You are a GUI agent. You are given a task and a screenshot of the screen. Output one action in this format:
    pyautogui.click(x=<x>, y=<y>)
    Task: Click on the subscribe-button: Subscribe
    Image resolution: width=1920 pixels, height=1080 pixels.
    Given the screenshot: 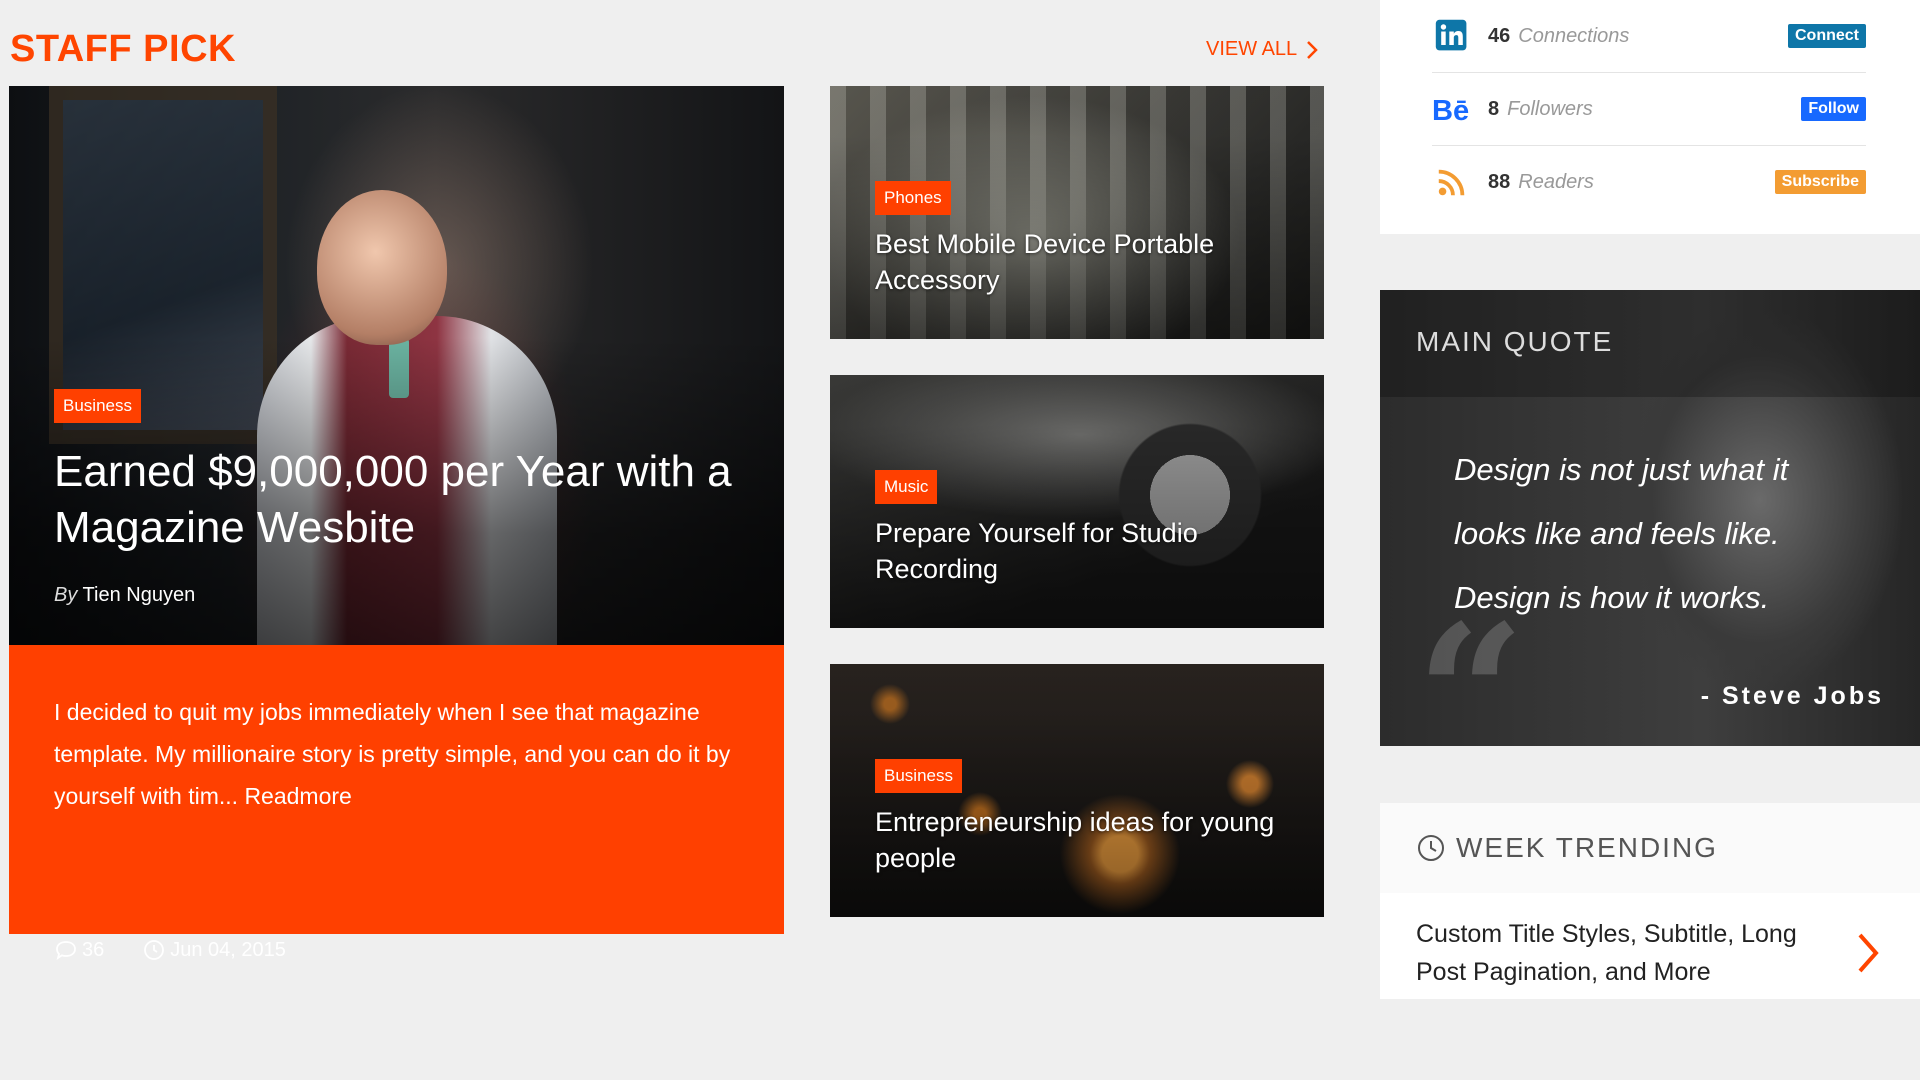 What is the action you would take?
    pyautogui.click(x=1820, y=182)
    